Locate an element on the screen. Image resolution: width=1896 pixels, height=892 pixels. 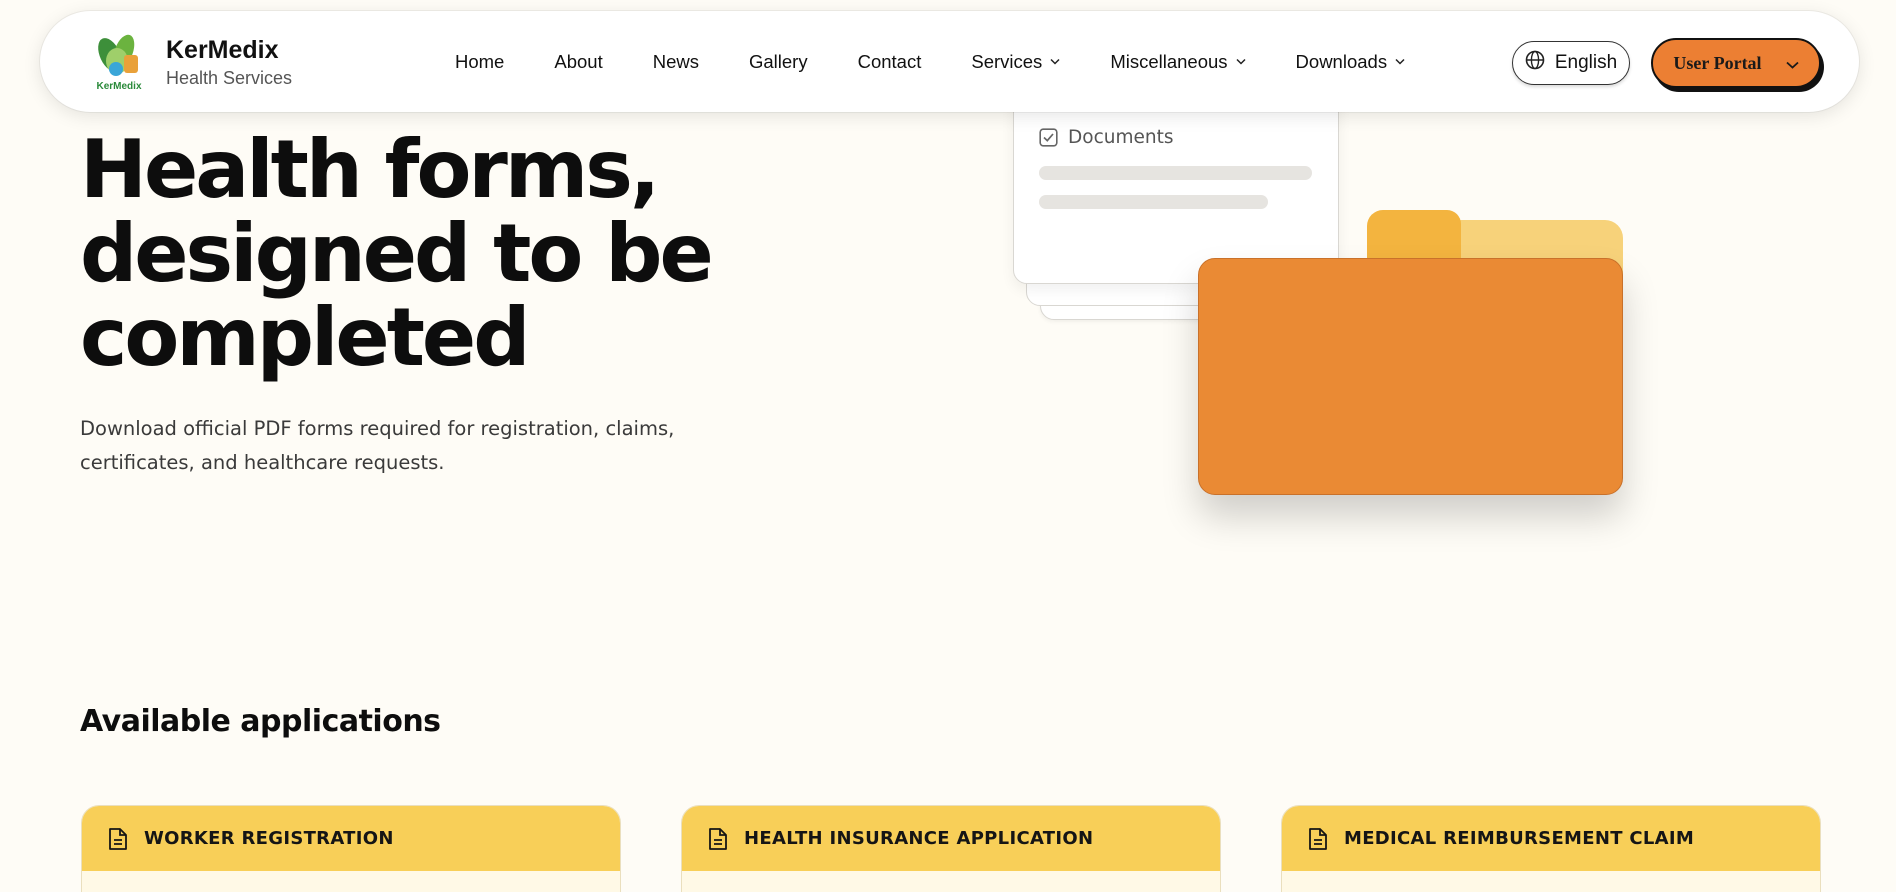
application-card-worker-registration: WORKER REGISTRATION is located at coordinates (351, 848).